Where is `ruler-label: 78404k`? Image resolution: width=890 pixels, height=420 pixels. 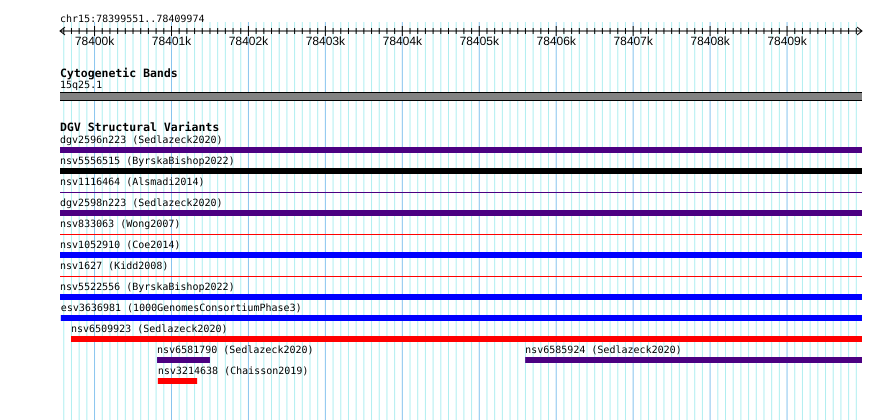
ruler-label: 78404k is located at coordinates (402, 41).